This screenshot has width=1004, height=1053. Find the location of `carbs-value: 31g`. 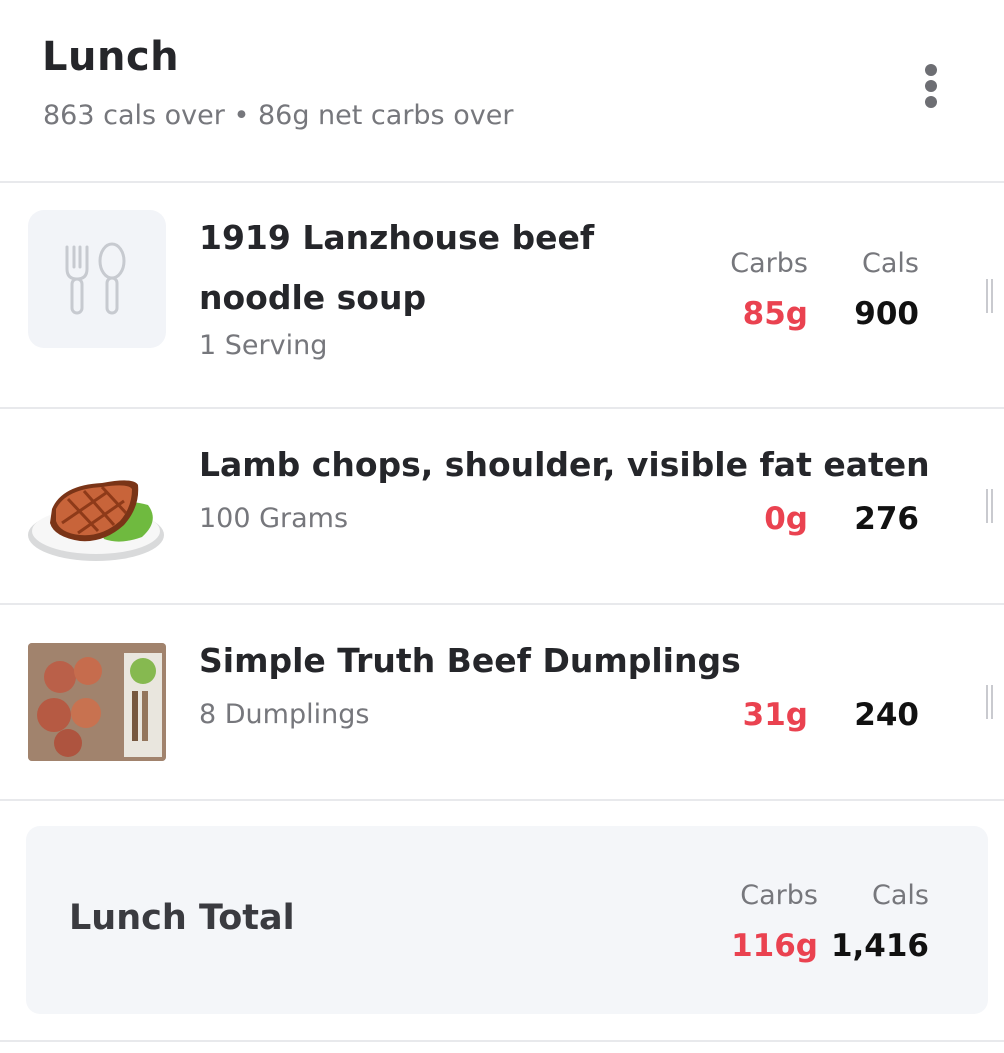

carbs-value: 31g is located at coordinates (775, 715).